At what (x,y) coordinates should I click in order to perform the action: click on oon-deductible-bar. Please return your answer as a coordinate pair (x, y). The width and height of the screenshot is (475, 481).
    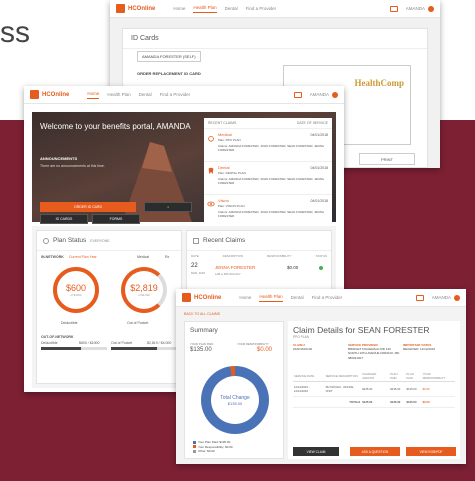
    Looking at the image, I should click on (74, 348).